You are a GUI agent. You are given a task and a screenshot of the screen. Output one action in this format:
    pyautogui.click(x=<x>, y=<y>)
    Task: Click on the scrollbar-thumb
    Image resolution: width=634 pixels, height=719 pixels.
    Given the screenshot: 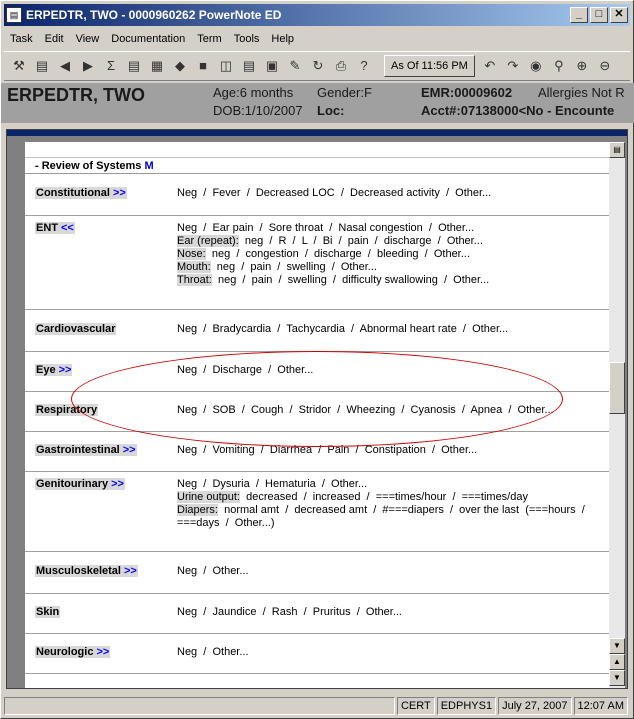 What is the action you would take?
    pyautogui.click(x=617, y=388)
    